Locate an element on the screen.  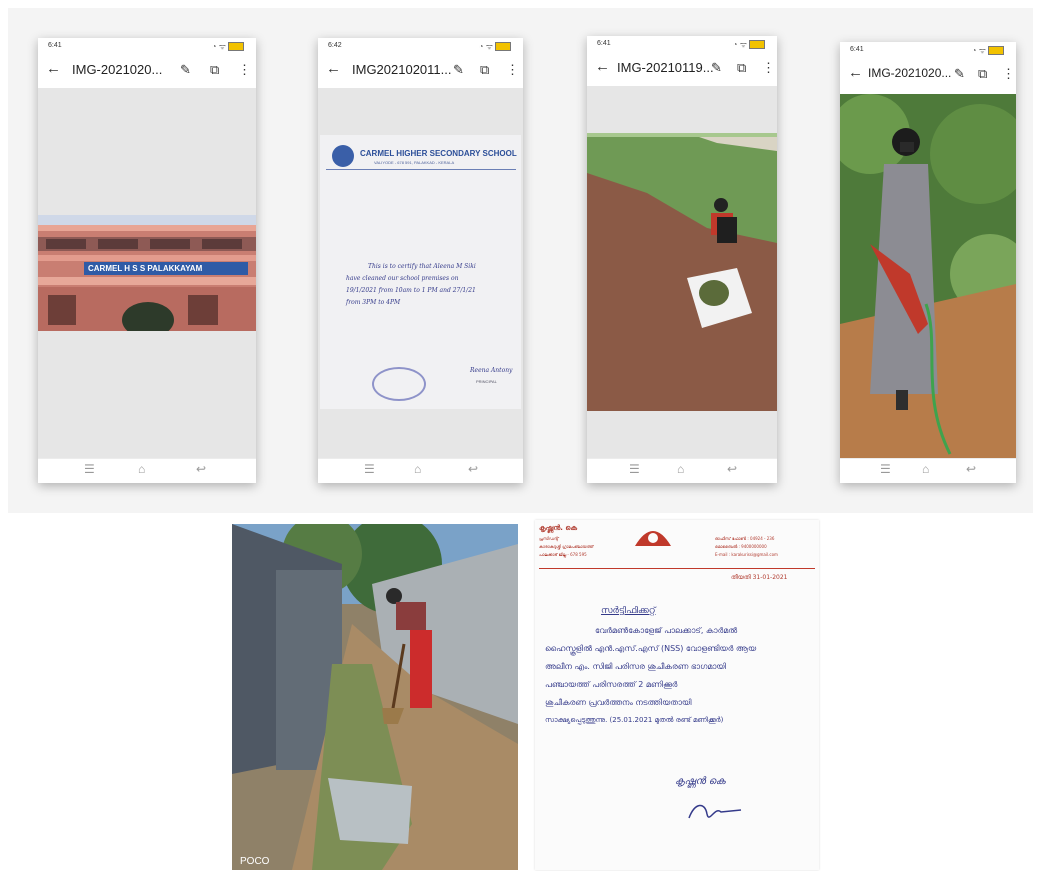
certificate-line-1: വേർമൺകോളേജ് പാലക്കാട്, കാർമൽ is located at coordinates (666, 630).